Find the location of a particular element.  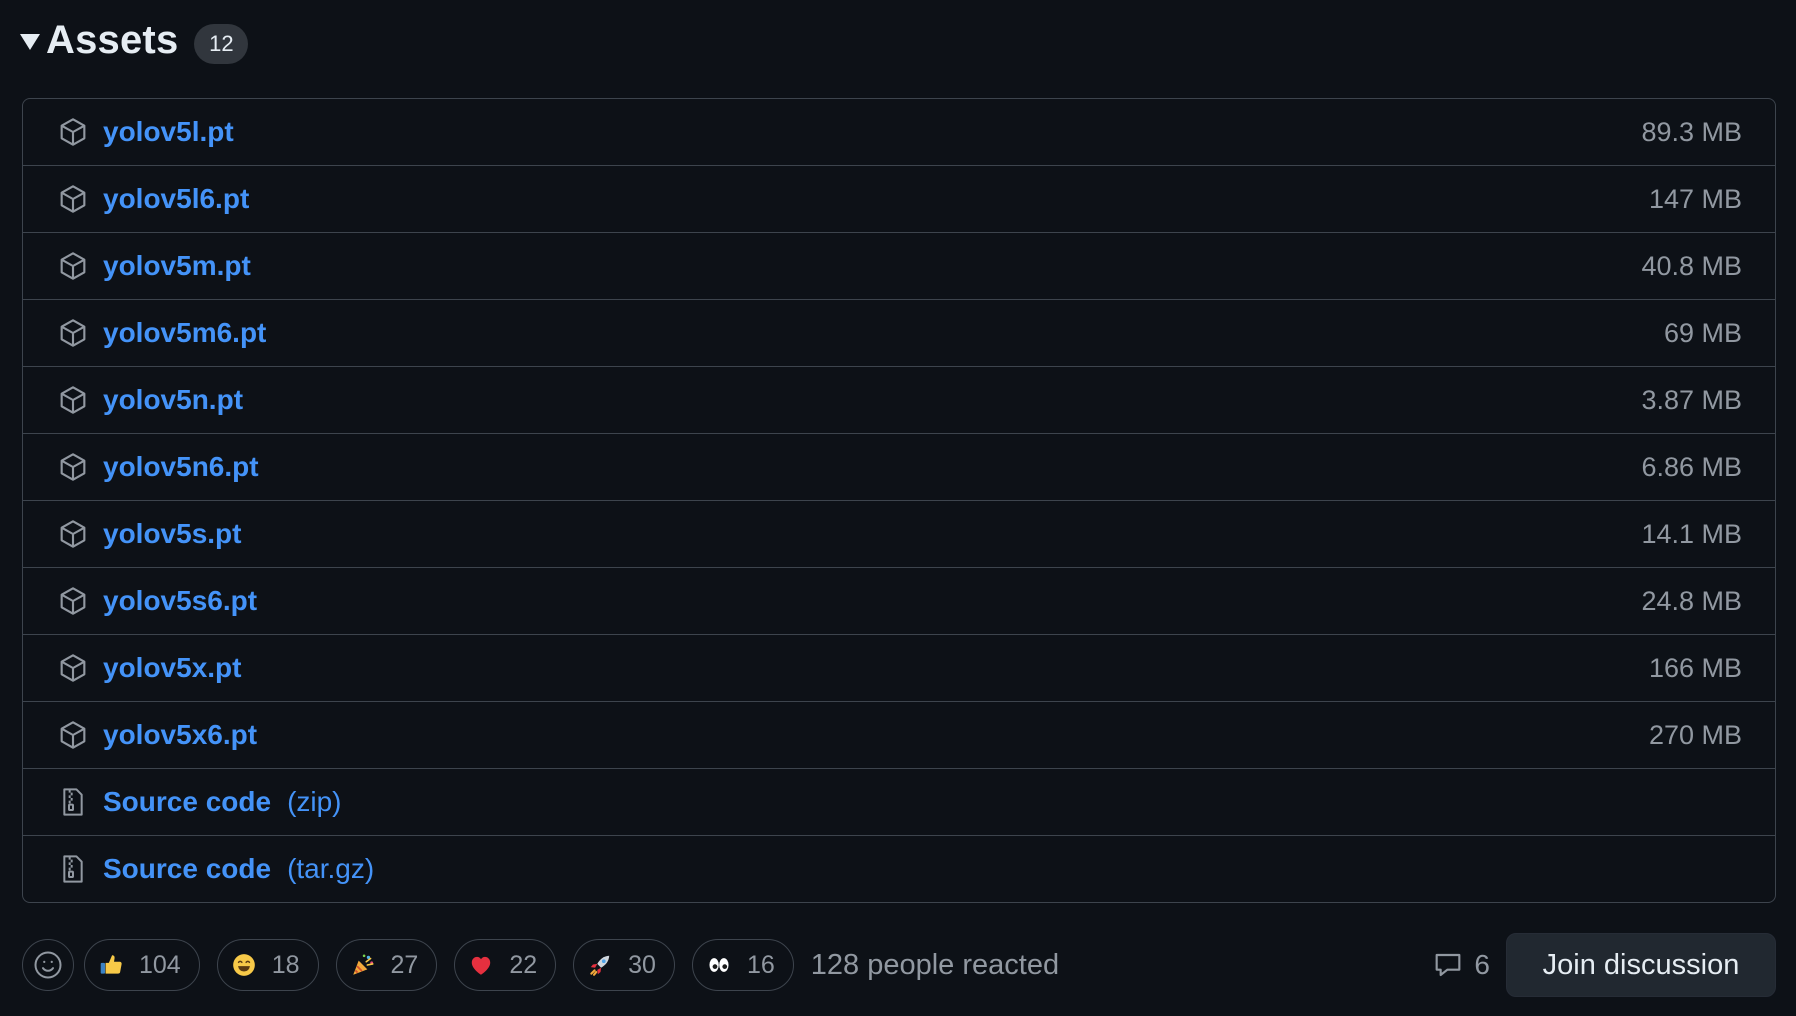

asset-row: yolov5s6.pt 24.8 MB is located at coordinates (899, 600).